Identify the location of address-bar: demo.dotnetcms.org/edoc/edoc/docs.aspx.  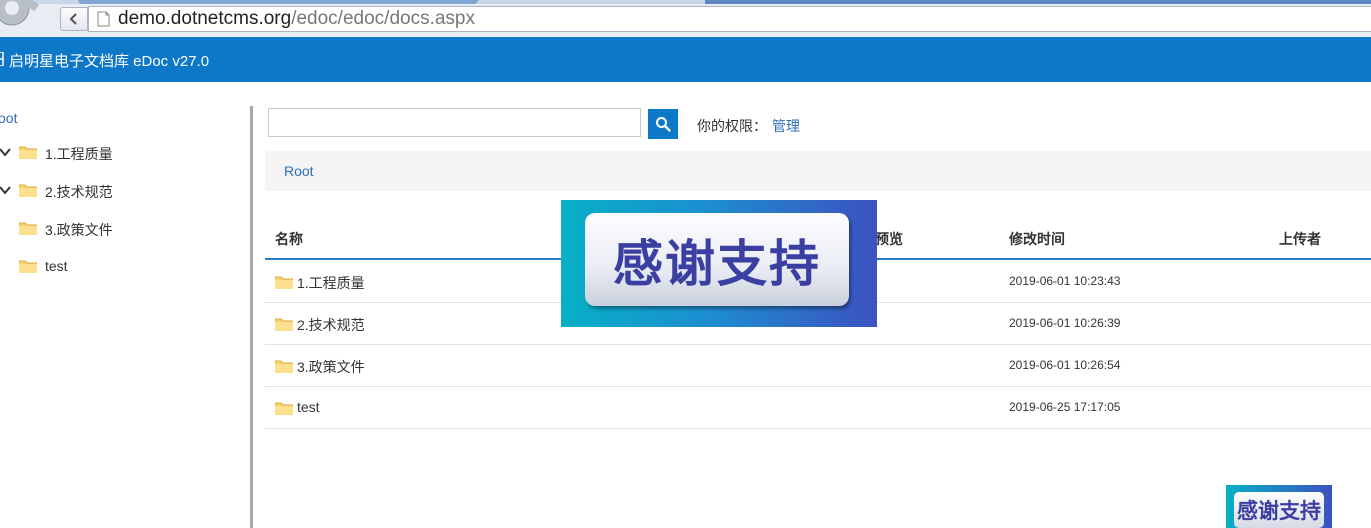
(729, 19).